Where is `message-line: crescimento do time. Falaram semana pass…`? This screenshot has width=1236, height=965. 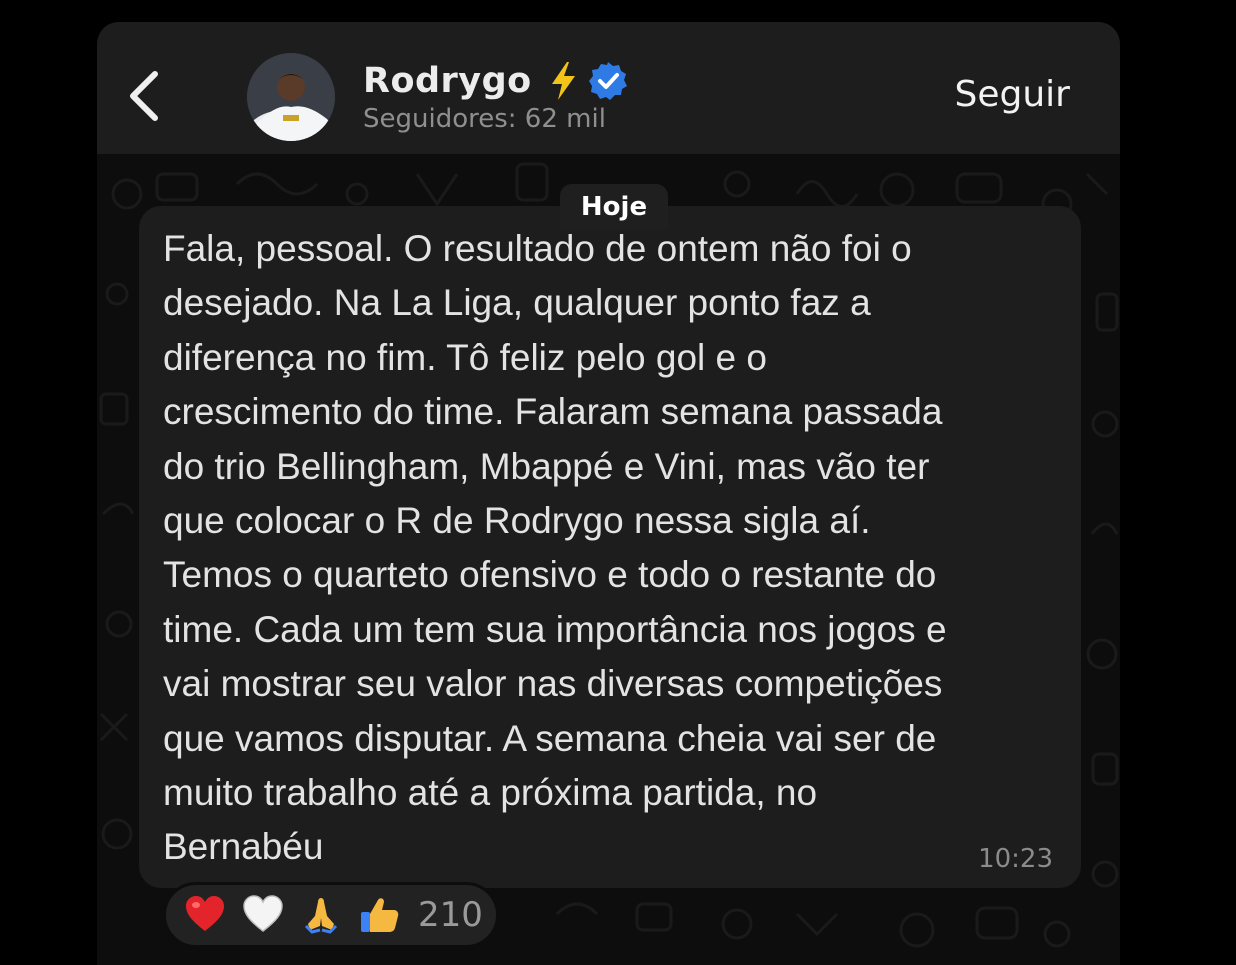 message-line: crescimento do time. Falaram semana pass… is located at coordinates (553, 412).